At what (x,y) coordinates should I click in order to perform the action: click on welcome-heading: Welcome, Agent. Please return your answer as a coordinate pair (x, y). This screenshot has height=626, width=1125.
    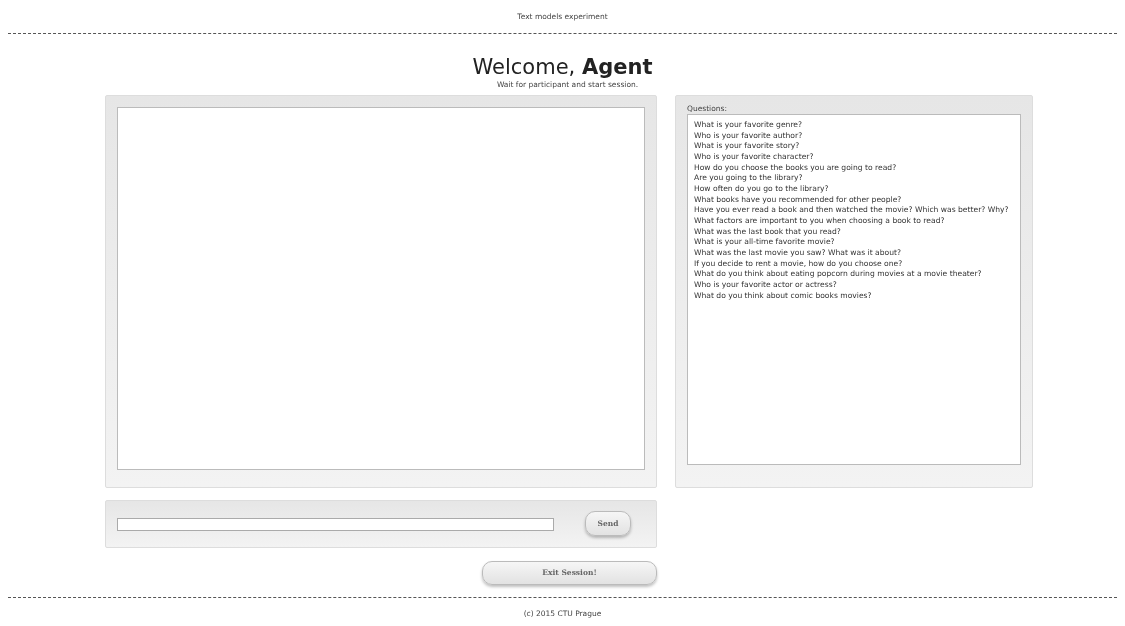
    Looking at the image, I should click on (562, 67).